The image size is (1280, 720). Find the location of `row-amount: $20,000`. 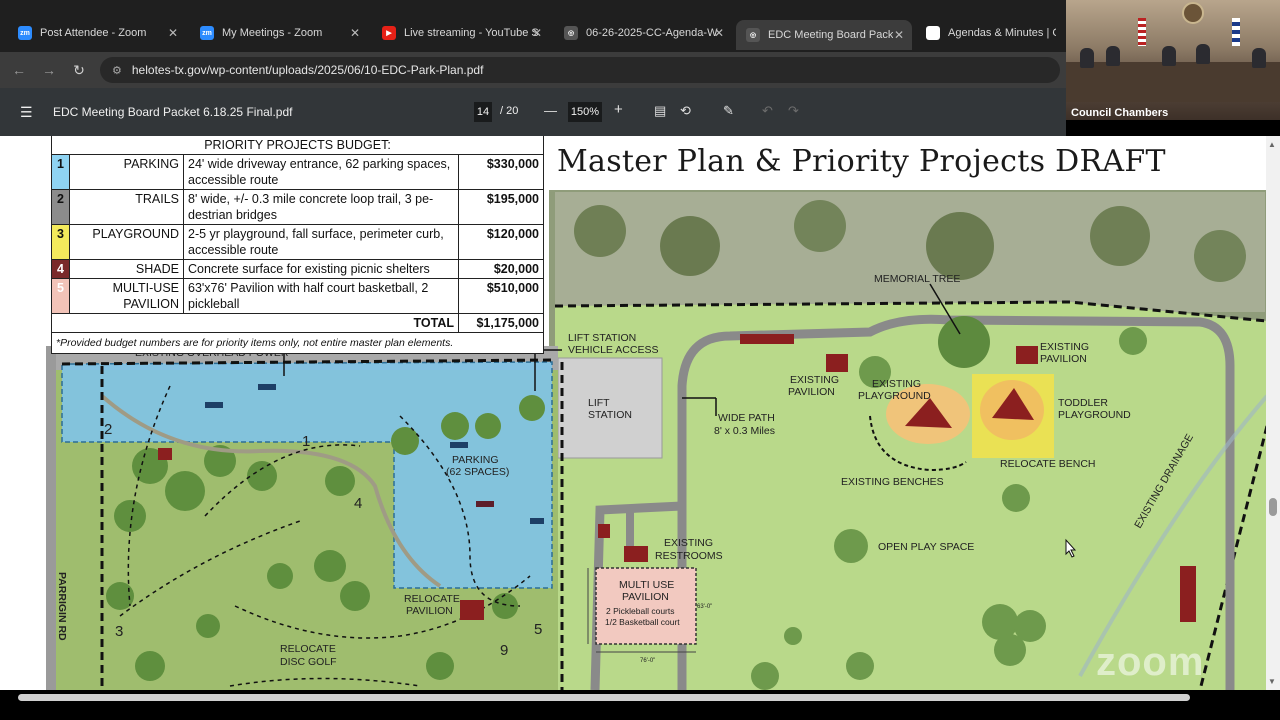

row-amount: $20,000 is located at coordinates (501, 269).